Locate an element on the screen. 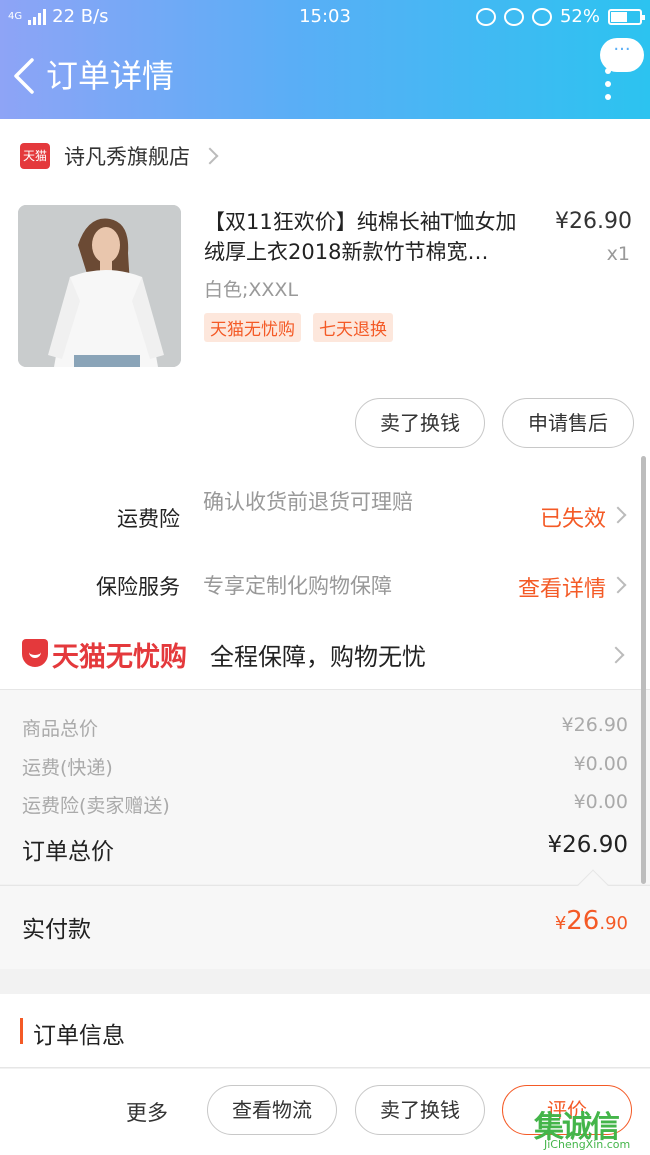 Image resolution: width=650 pixels, height=1155 pixels. product-photo-icon is located at coordinates (99, 286).